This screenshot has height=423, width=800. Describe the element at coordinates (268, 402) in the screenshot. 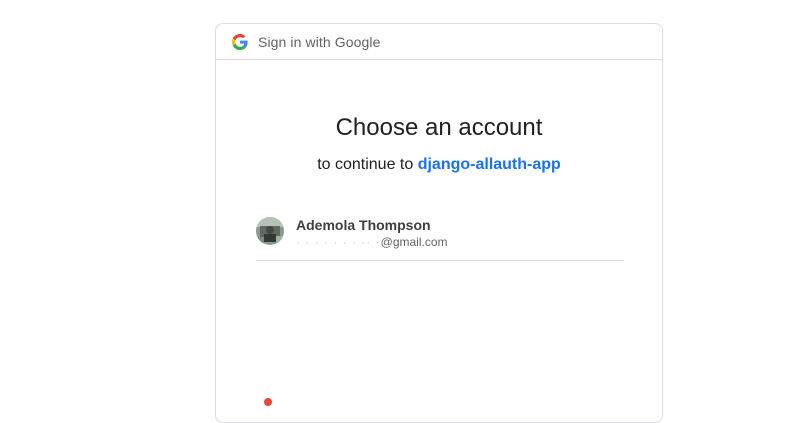

I see `partial-icon` at that location.